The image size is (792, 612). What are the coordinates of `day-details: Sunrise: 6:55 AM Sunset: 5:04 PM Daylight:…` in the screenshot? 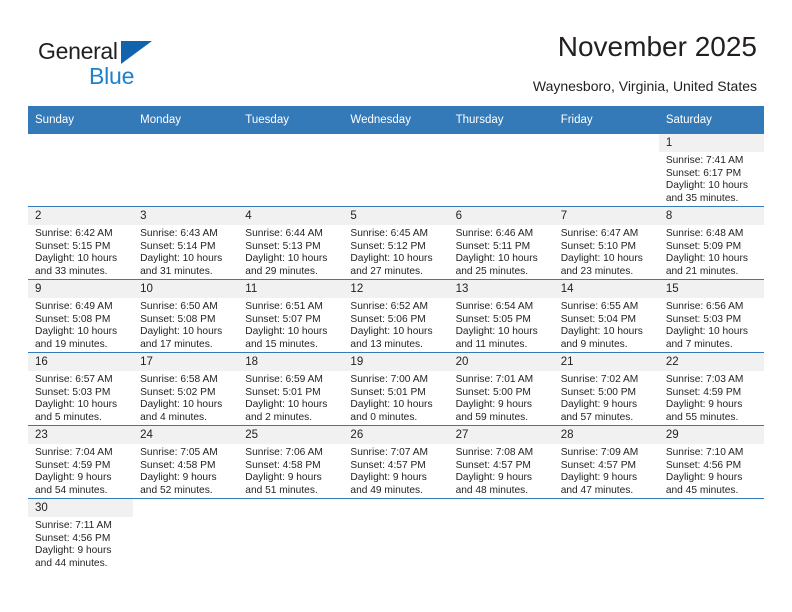 It's located at (606, 324).